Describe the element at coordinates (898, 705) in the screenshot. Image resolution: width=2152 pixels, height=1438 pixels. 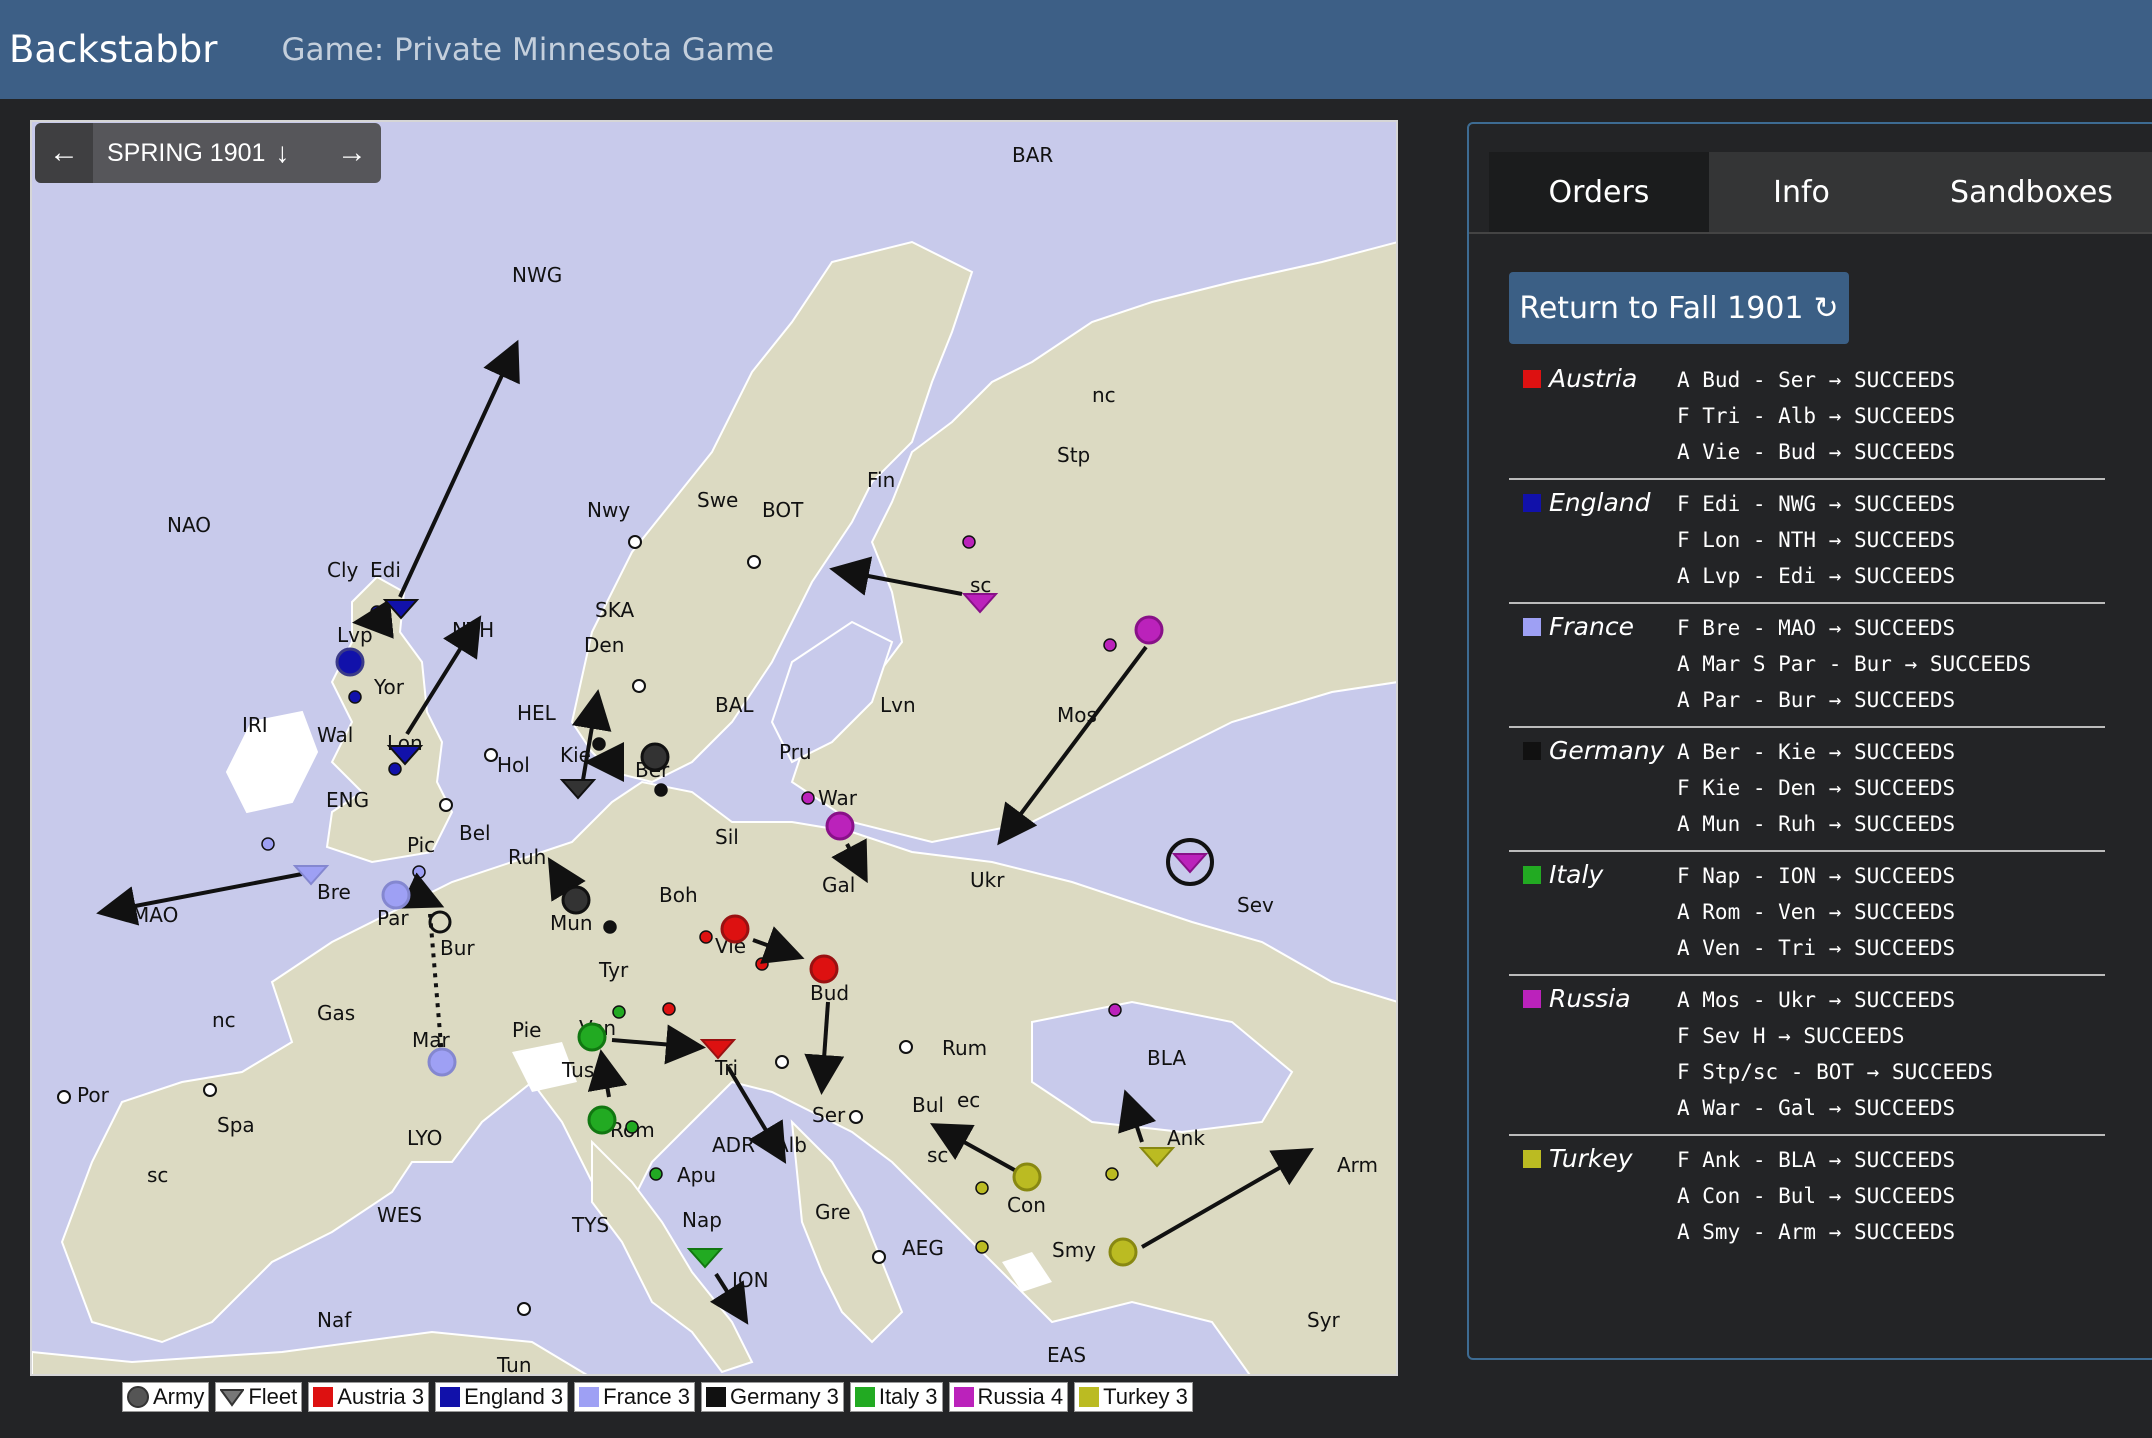
I see `label-Lvn: Lvn` at that location.